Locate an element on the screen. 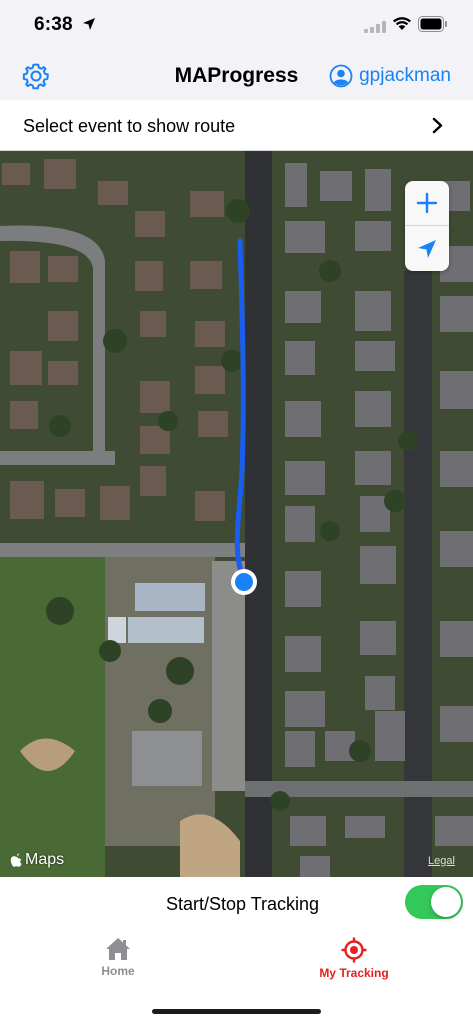 The image size is (473, 1024). person-circle-icon is located at coordinates (341, 76).